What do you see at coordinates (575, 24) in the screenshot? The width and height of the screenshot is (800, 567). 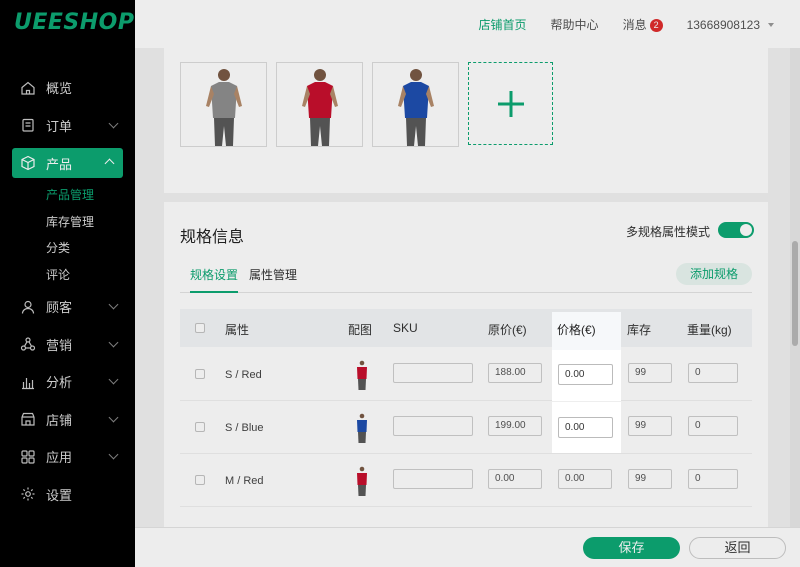 I see `help-center-link: 帮助中心` at bounding box center [575, 24].